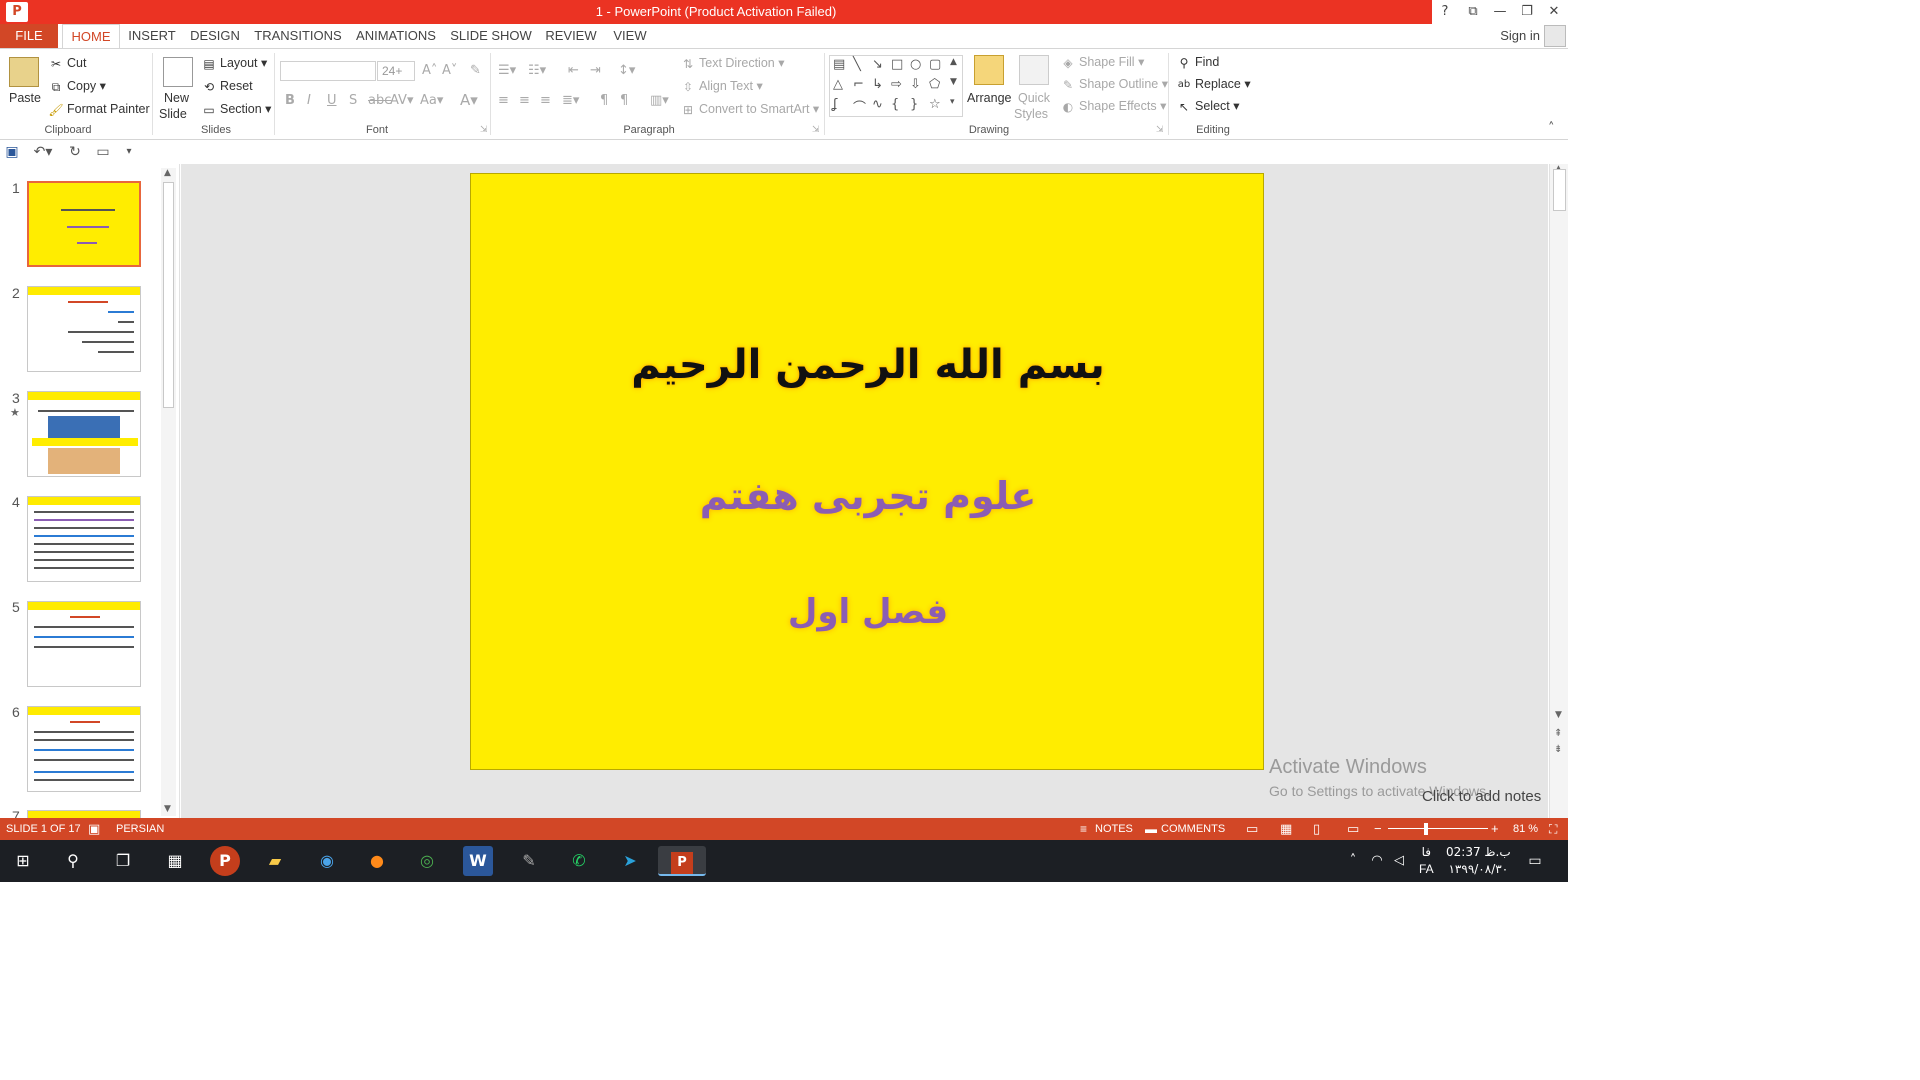 This screenshot has height=1080, width=1920. I want to click on calculator-icon: ▦, so click(175, 861).